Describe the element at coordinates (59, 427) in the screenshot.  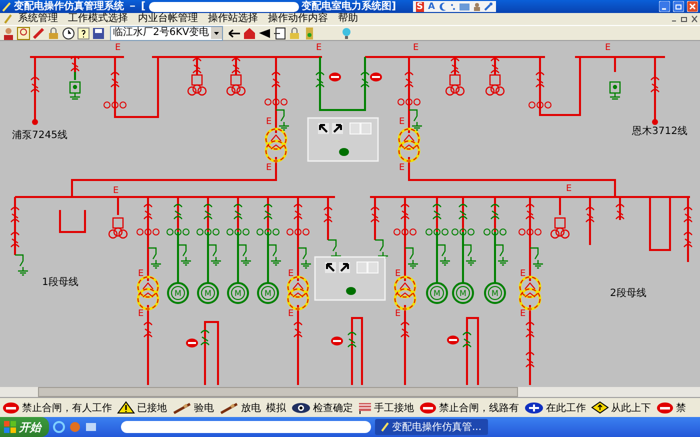
I see `browser-icon` at that location.